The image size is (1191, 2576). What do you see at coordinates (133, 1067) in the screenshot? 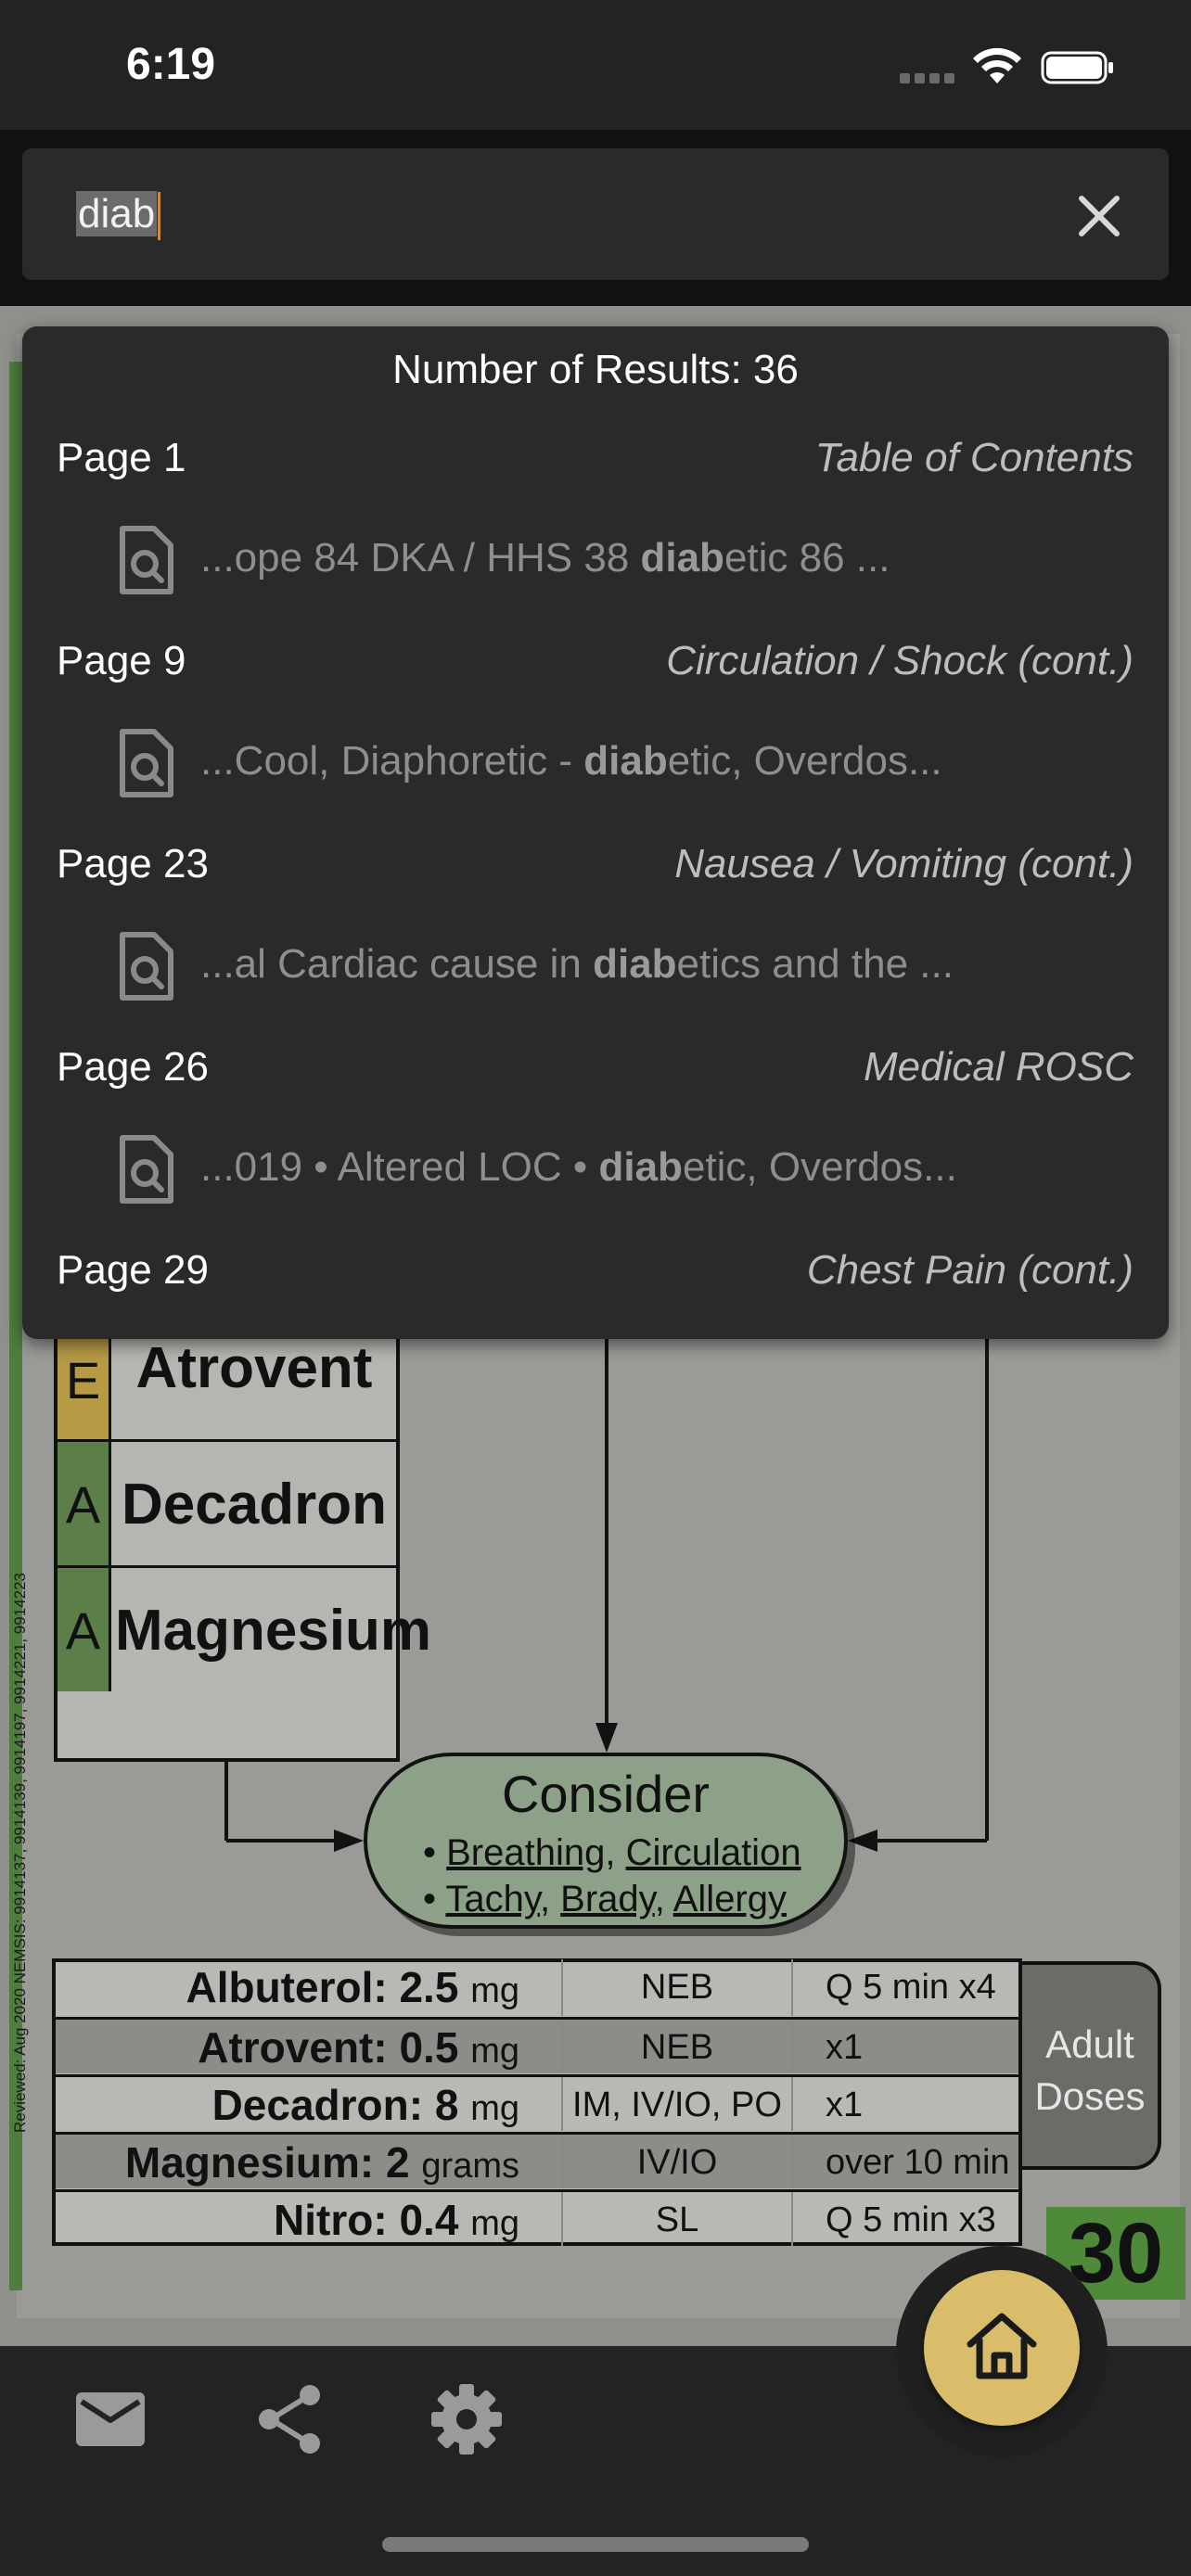
I see `result-page: Page 26` at bounding box center [133, 1067].